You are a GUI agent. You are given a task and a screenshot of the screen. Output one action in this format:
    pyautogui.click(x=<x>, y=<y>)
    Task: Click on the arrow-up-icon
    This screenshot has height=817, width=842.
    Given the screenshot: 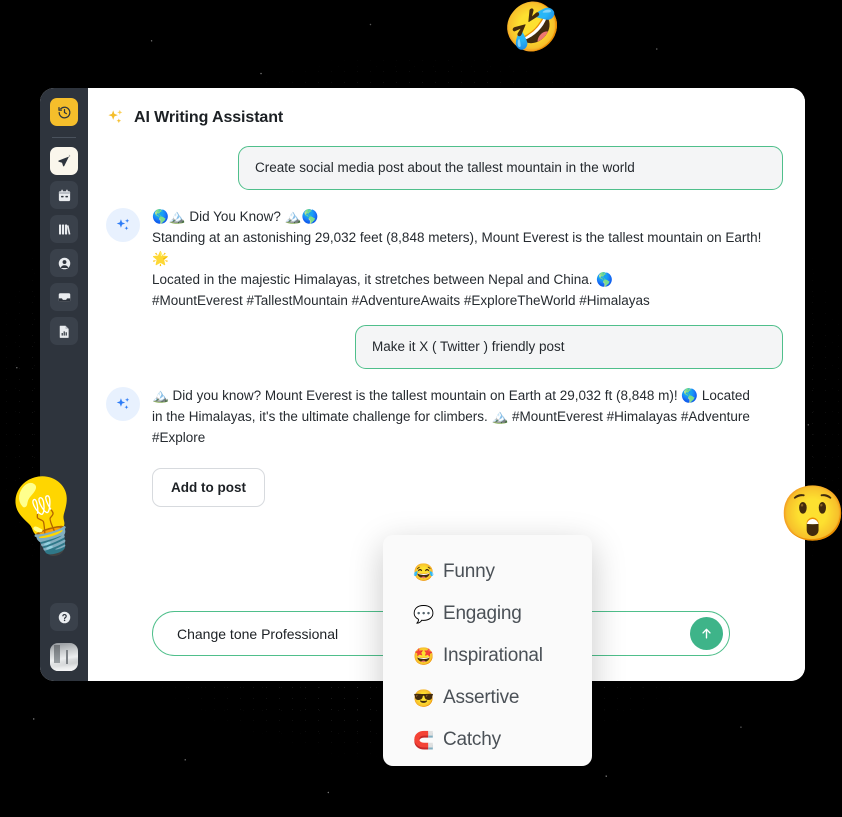 What is the action you would take?
    pyautogui.click(x=706, y=633)
    